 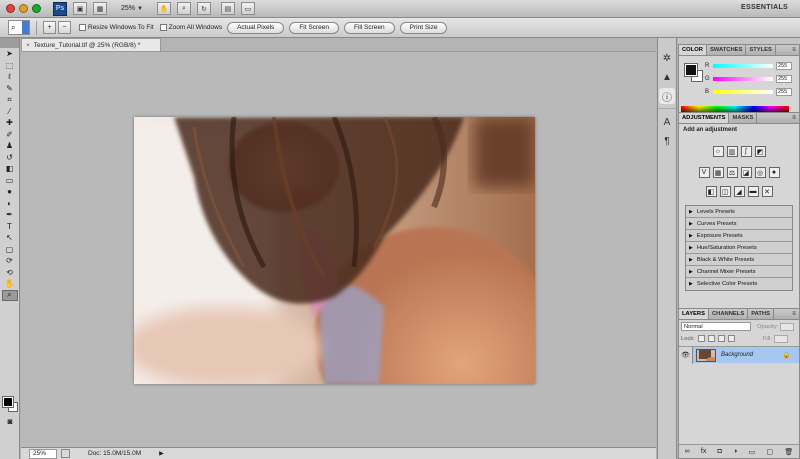 What do you see at coordinates (10, 146) in the screenshot?
I see `clone-stamp-tool-icon: ♟` at bounding box center [10, 146].